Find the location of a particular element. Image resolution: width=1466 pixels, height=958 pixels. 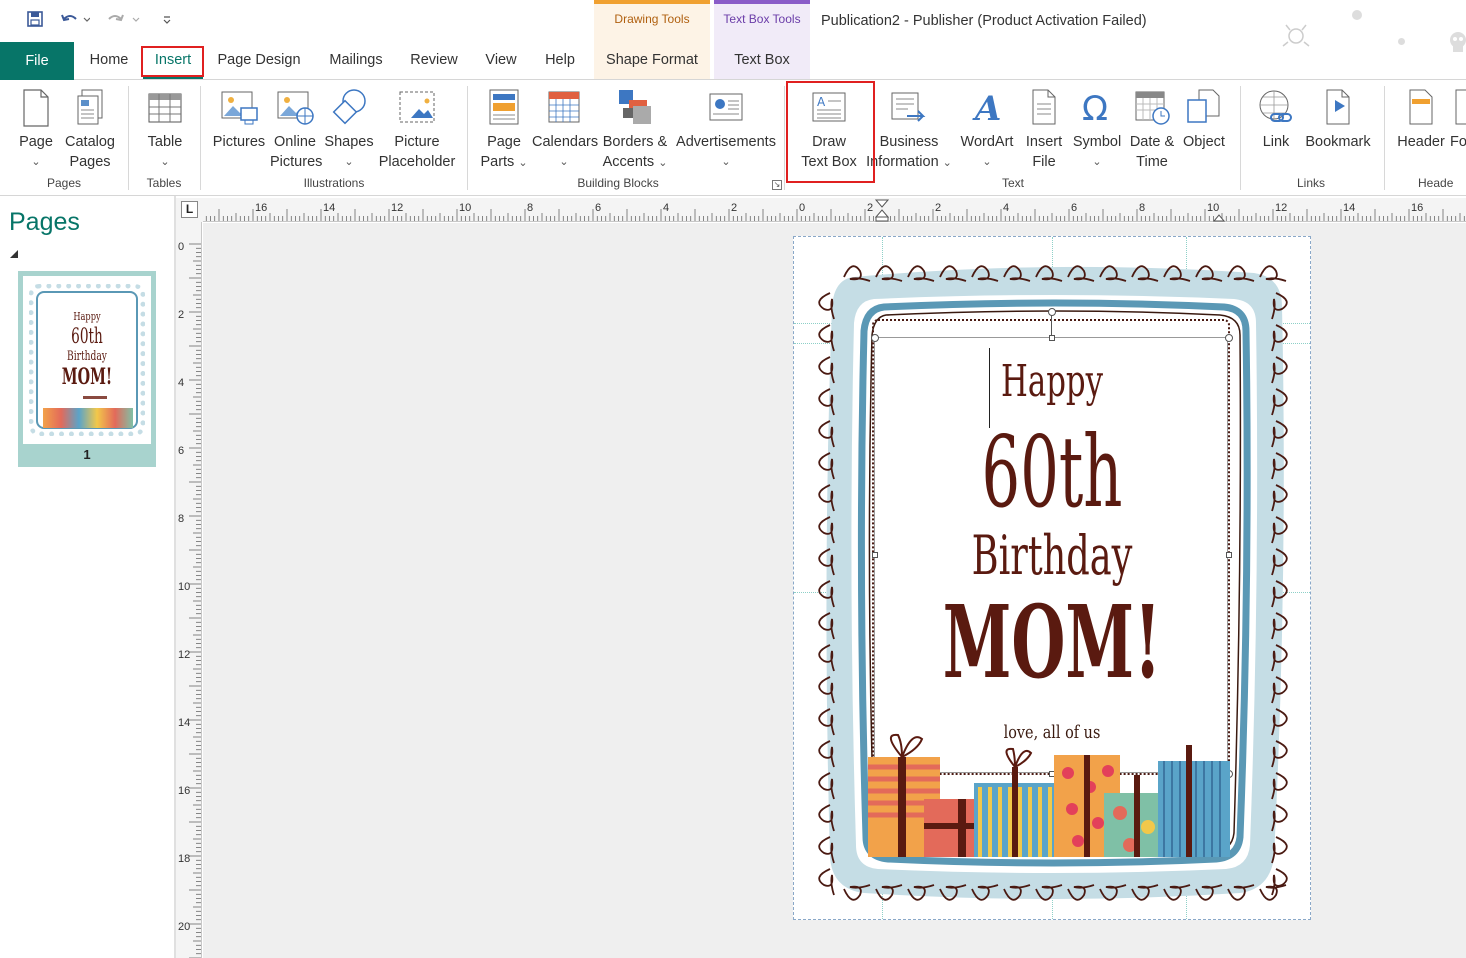

svg-text: Ω is located at coordinates (1095, 108).